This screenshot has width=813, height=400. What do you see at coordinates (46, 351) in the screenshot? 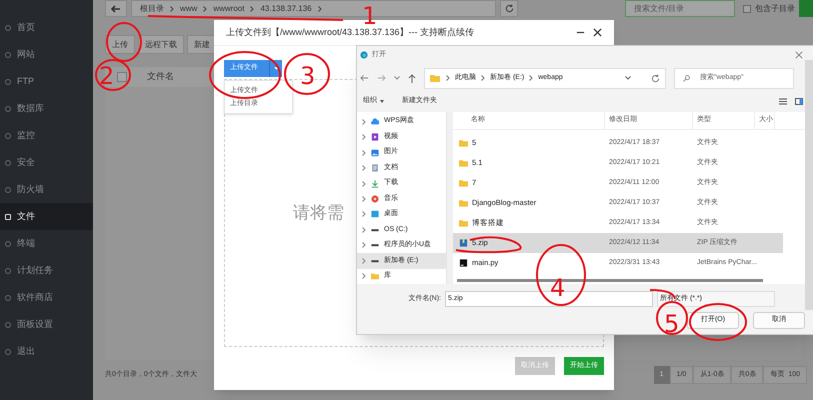
I see `sidebar-item: 退出` at bounding box center [46, 351].